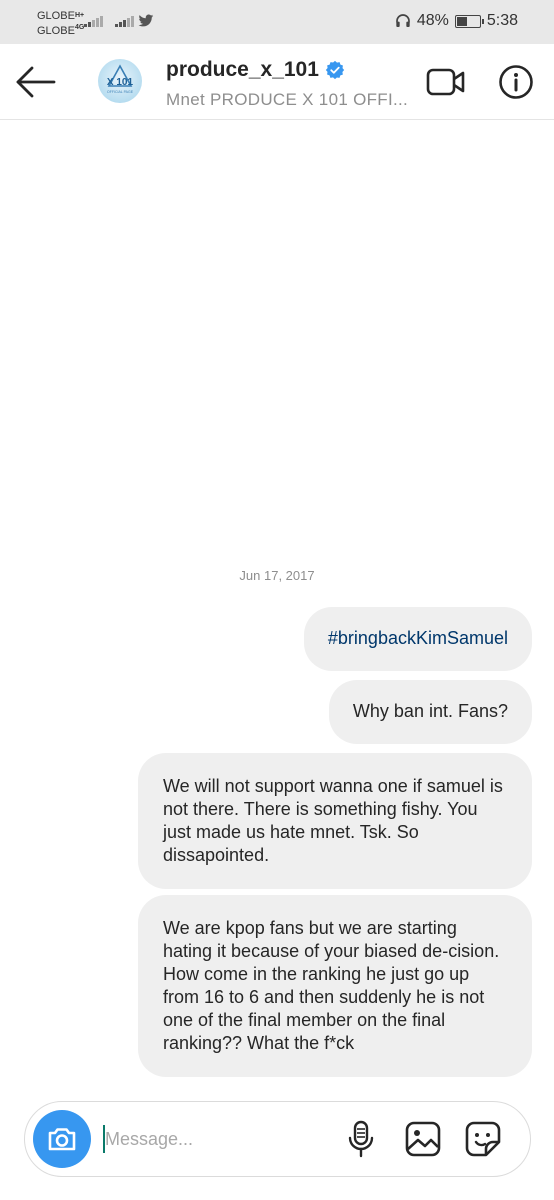 The height and width of the screenshot is (1200, 554). What do you see at coordinates (120, 92) in the screenshot?
I see `avatar-logo-subtext: OFFICIAL PAGE` at bounding box center [120, 92].